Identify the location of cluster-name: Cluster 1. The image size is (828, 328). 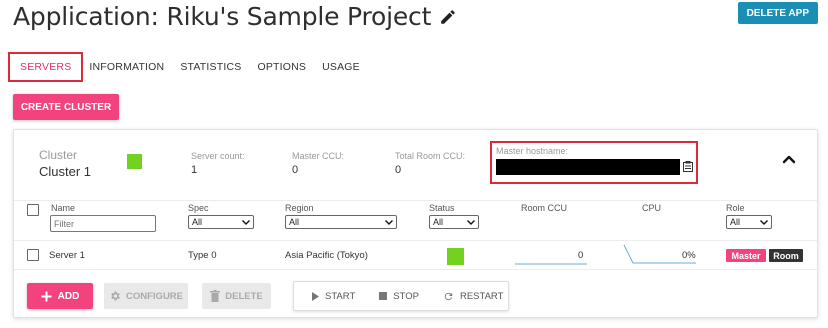
(65, 171).